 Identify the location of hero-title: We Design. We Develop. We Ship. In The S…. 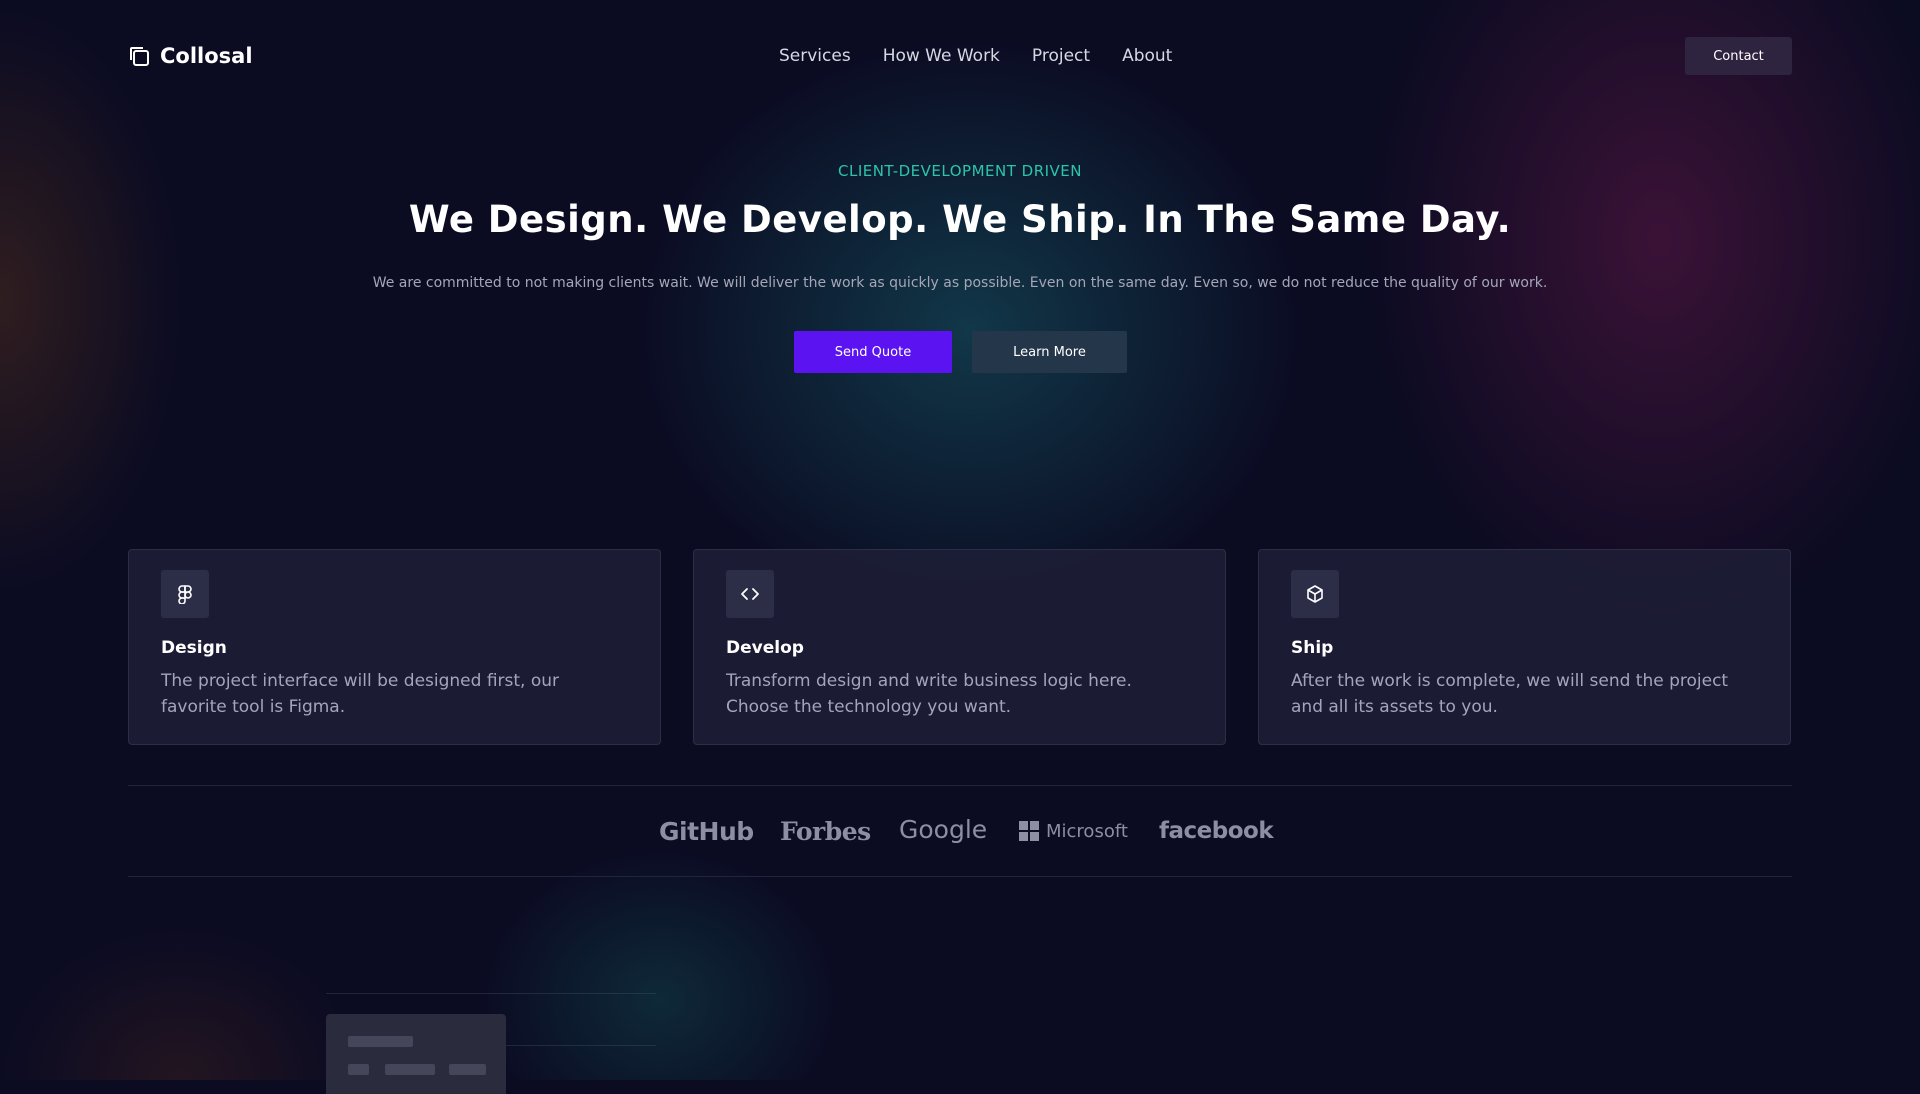
(960, 219).